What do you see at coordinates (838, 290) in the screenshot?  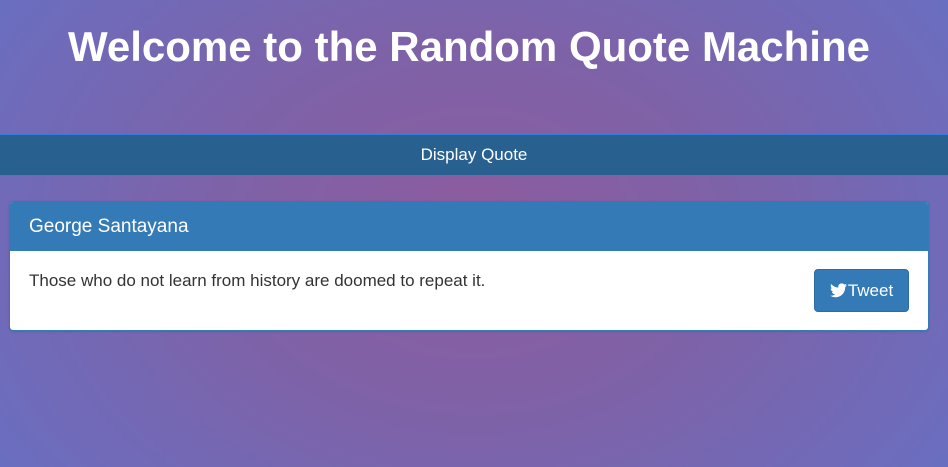 I see `twitter-bird-icon` at bounding box center [838, 290].